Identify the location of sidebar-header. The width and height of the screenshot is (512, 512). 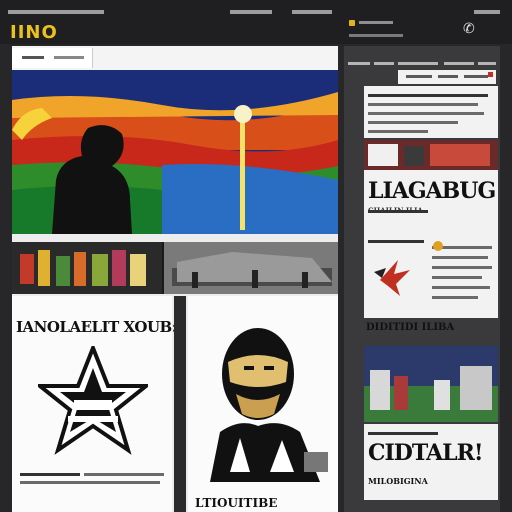
(422, 63).